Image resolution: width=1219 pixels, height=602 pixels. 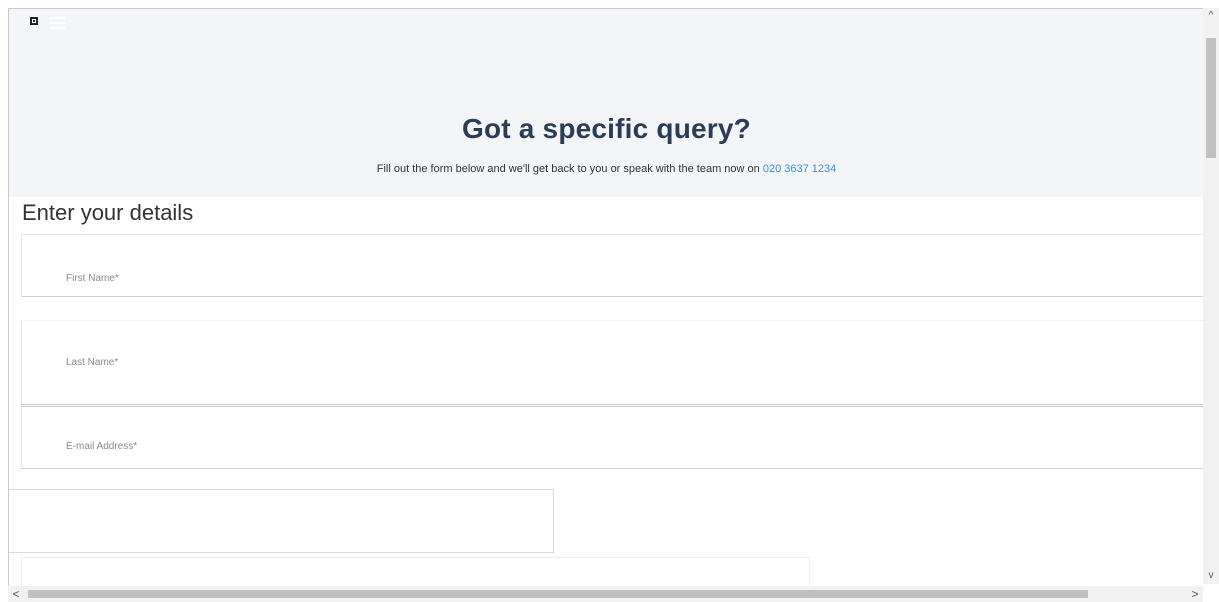 What do you see at coordinates (92, 362) in the screenshot?
I see `last-name-placeholder: Last Name*` at bounding box center [92, 362].